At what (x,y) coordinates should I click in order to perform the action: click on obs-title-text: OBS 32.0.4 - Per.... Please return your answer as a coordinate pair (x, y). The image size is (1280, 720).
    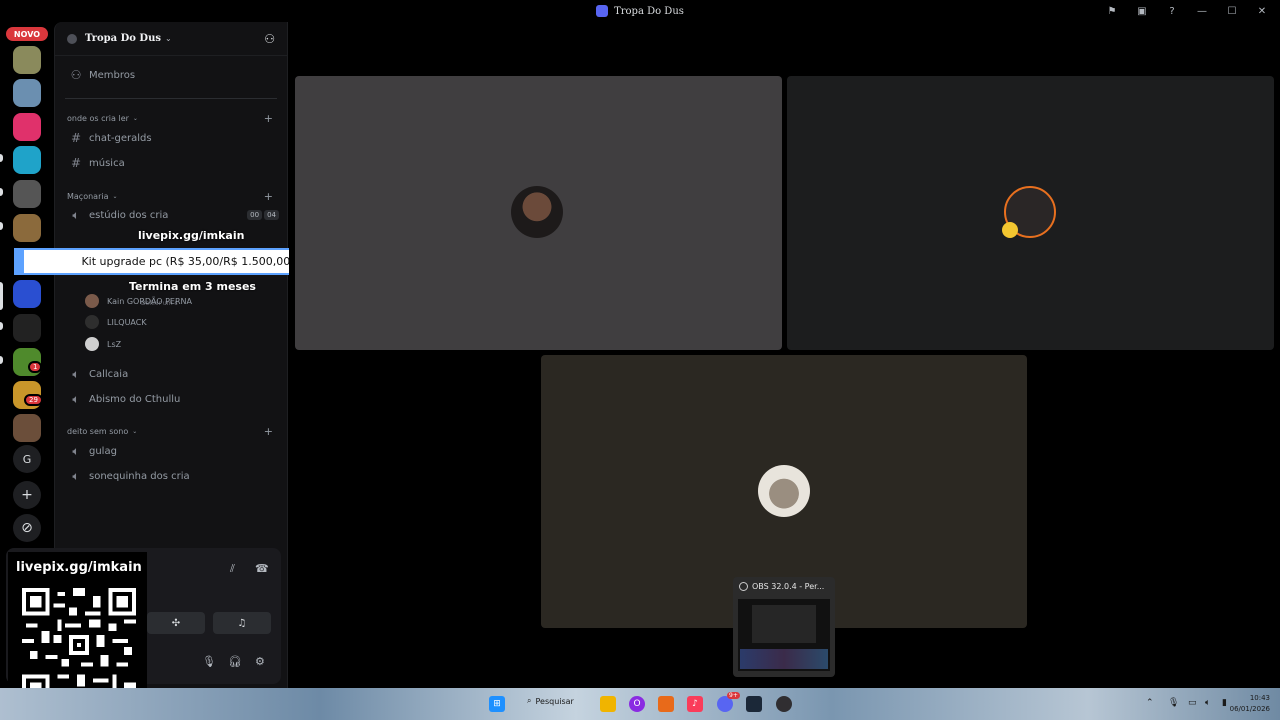
    Looking at the image, I should click on (788, 586).